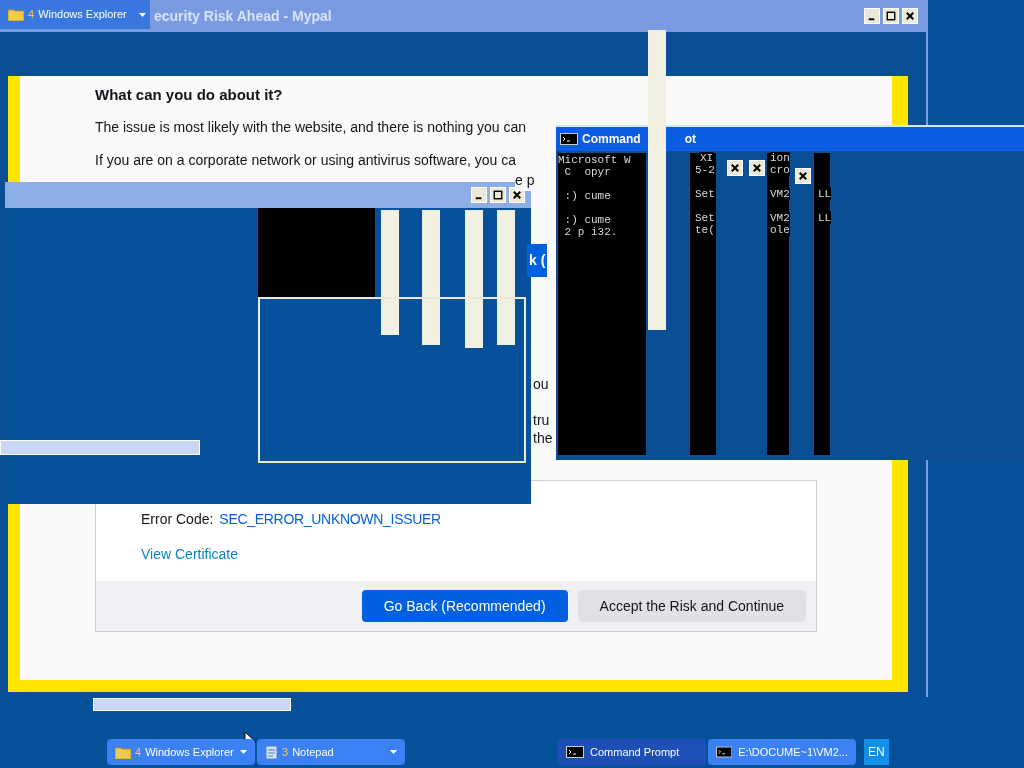 Image resolution: width=1024 pixels, height=768 pixels. I want to click on button-count: 4, so click(31, 15).